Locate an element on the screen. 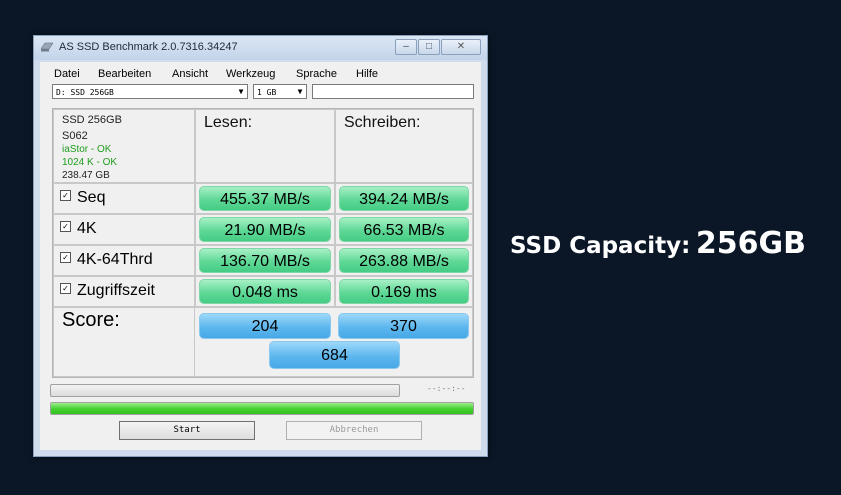 This screenshot has width=841, height=495. read-header: Lesen: is located at coordinates (228, 122).